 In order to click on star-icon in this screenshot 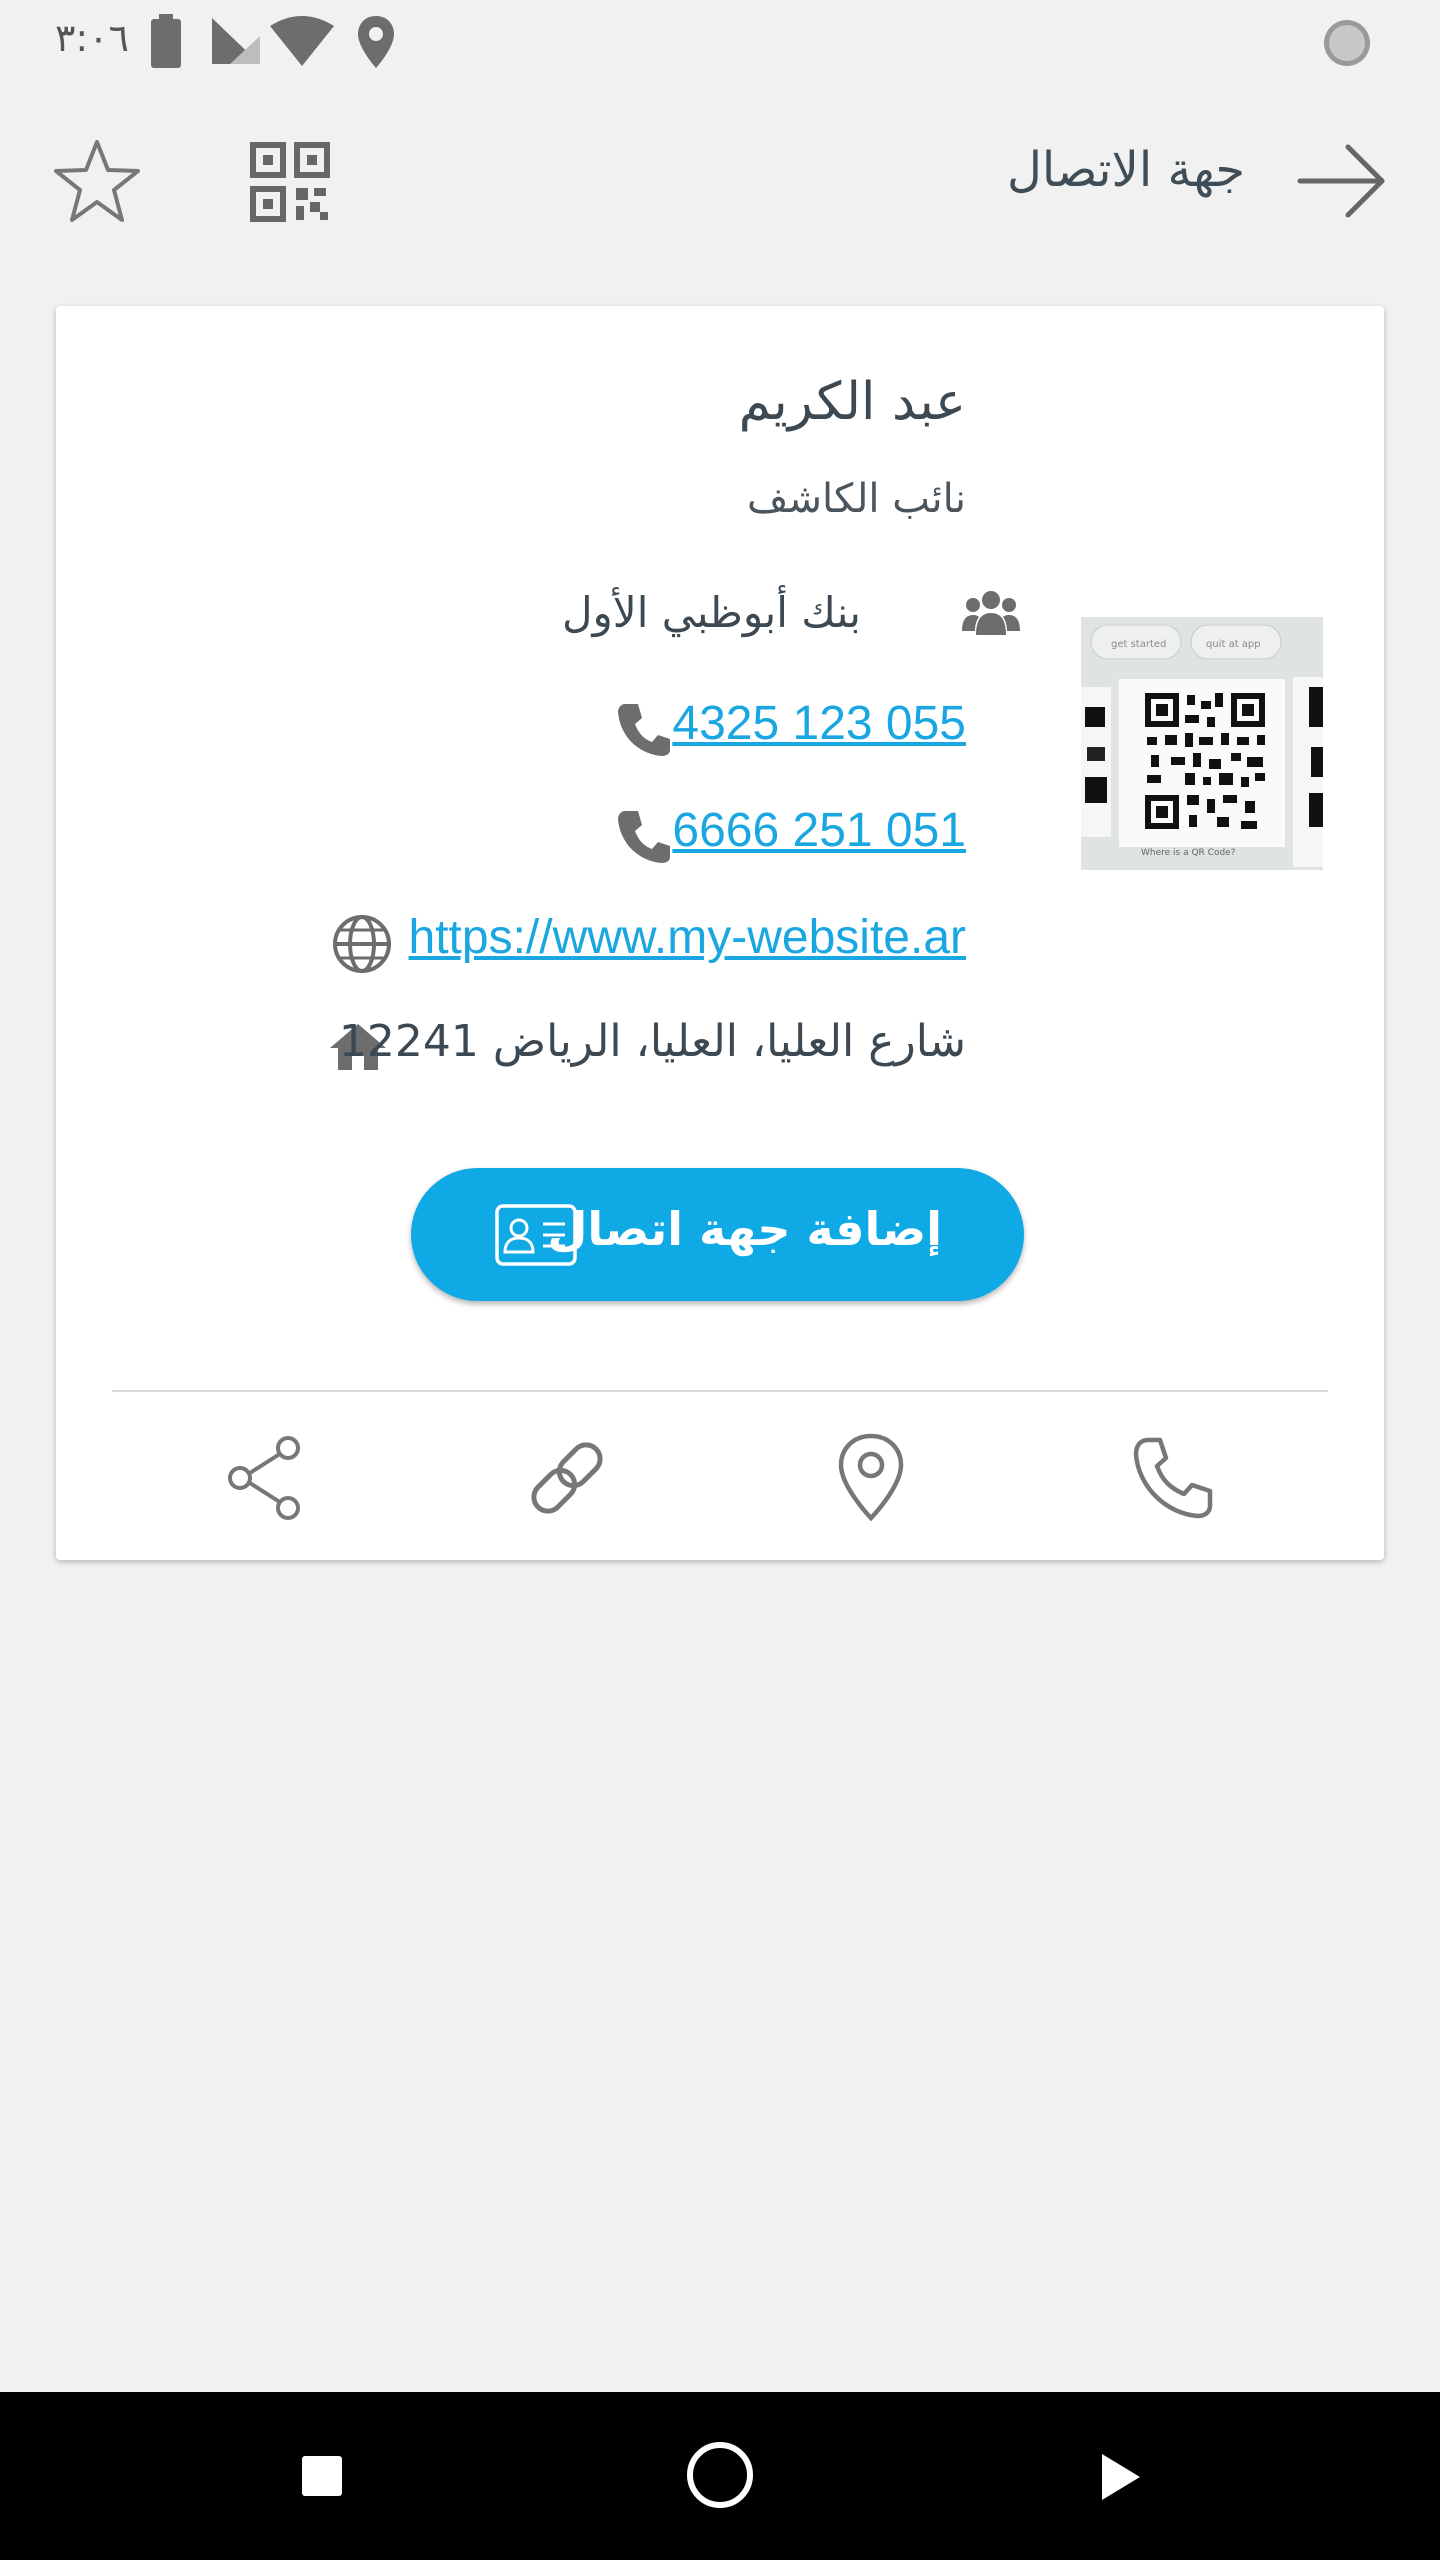, I will do `click(97, 181)`.